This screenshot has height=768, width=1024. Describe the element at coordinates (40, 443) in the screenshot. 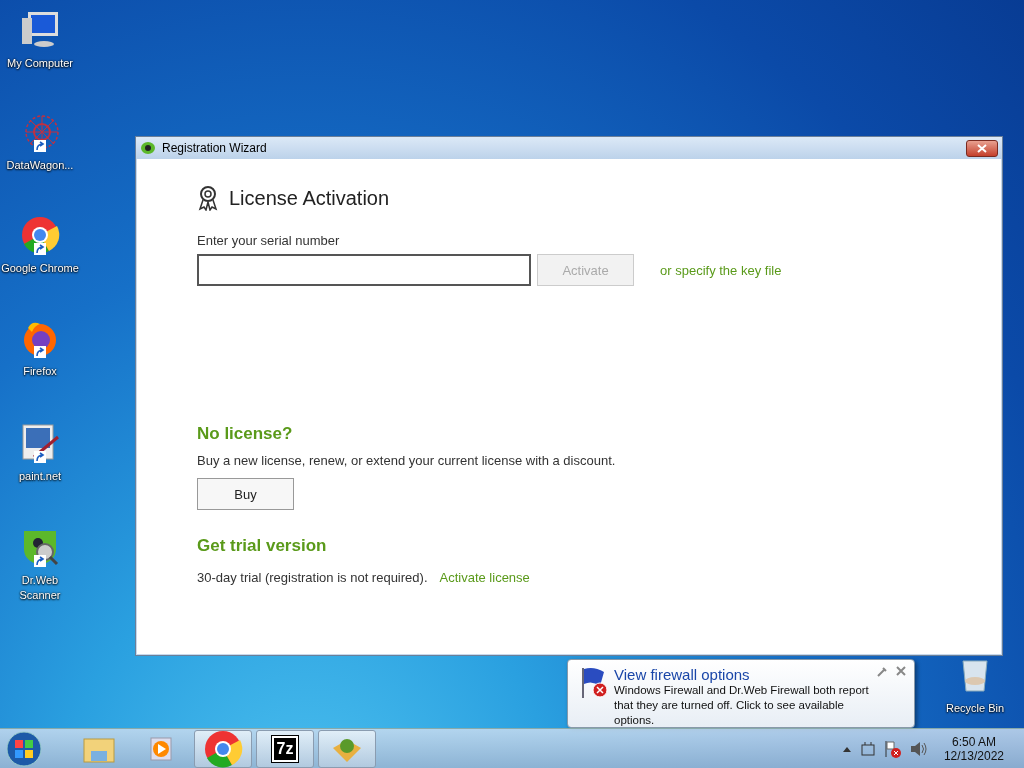

I see `paint-icon` at that location.